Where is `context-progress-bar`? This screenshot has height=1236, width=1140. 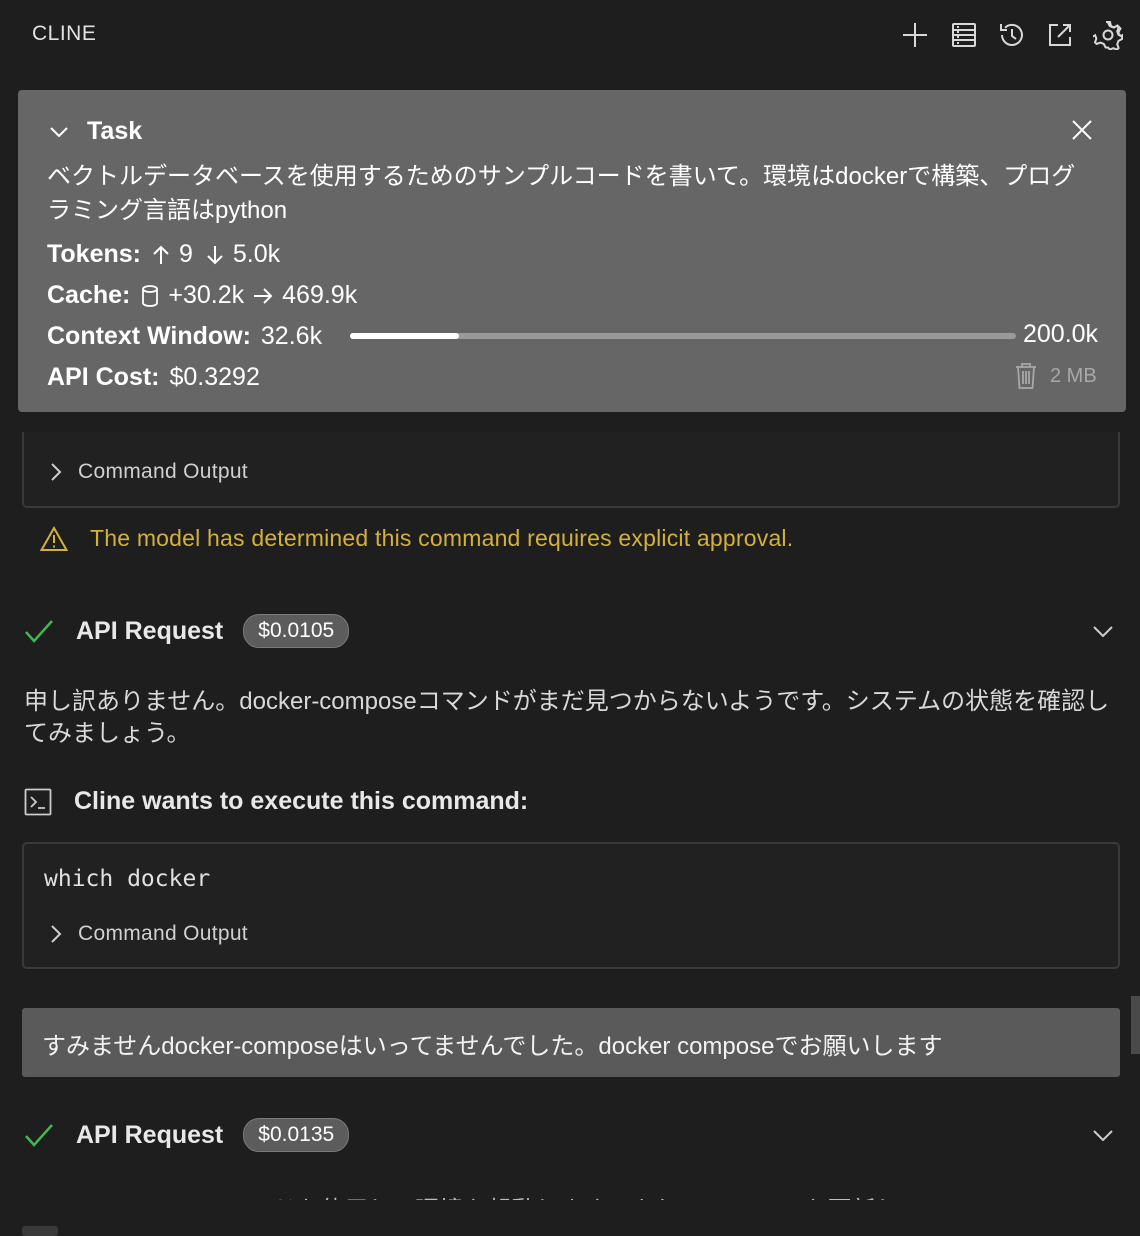
context-progress-bar is located at coordinates (683, 336).